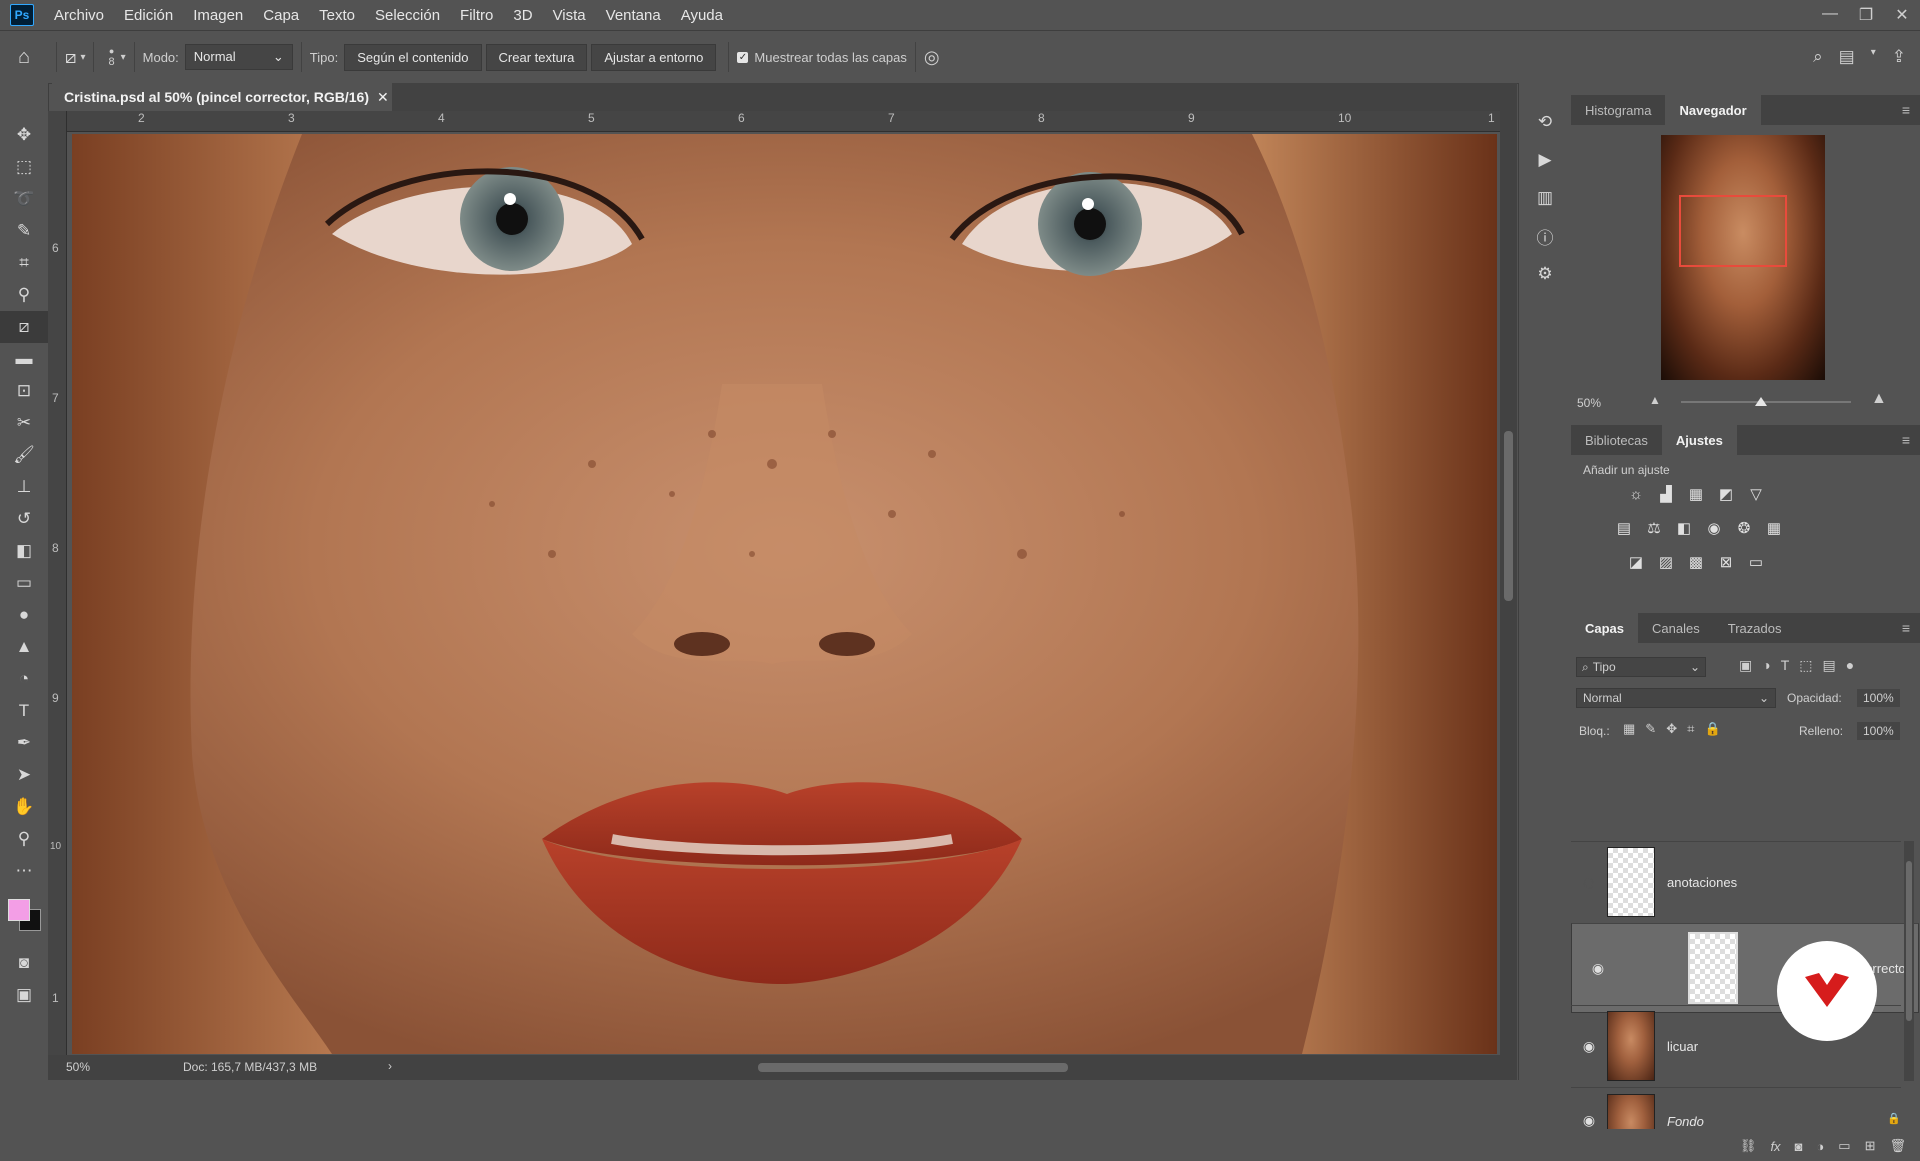 The height and width of the screenshot is (1161, 1920). I want to click on color-swatches, so click(24, 917).